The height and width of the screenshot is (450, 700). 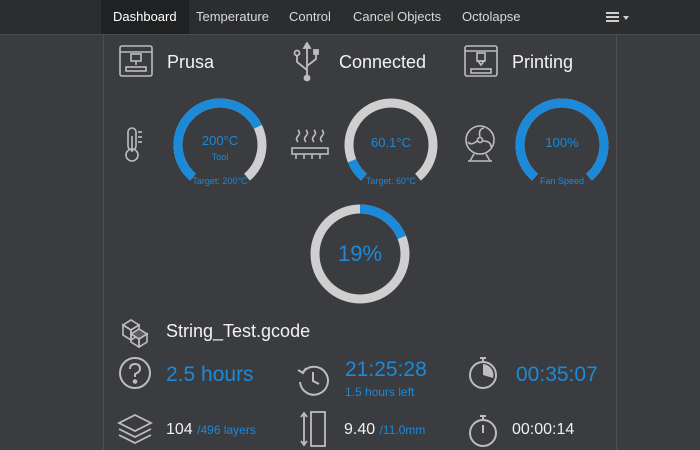 I want to click on tab-control: Control, so click(x=310, y=17).